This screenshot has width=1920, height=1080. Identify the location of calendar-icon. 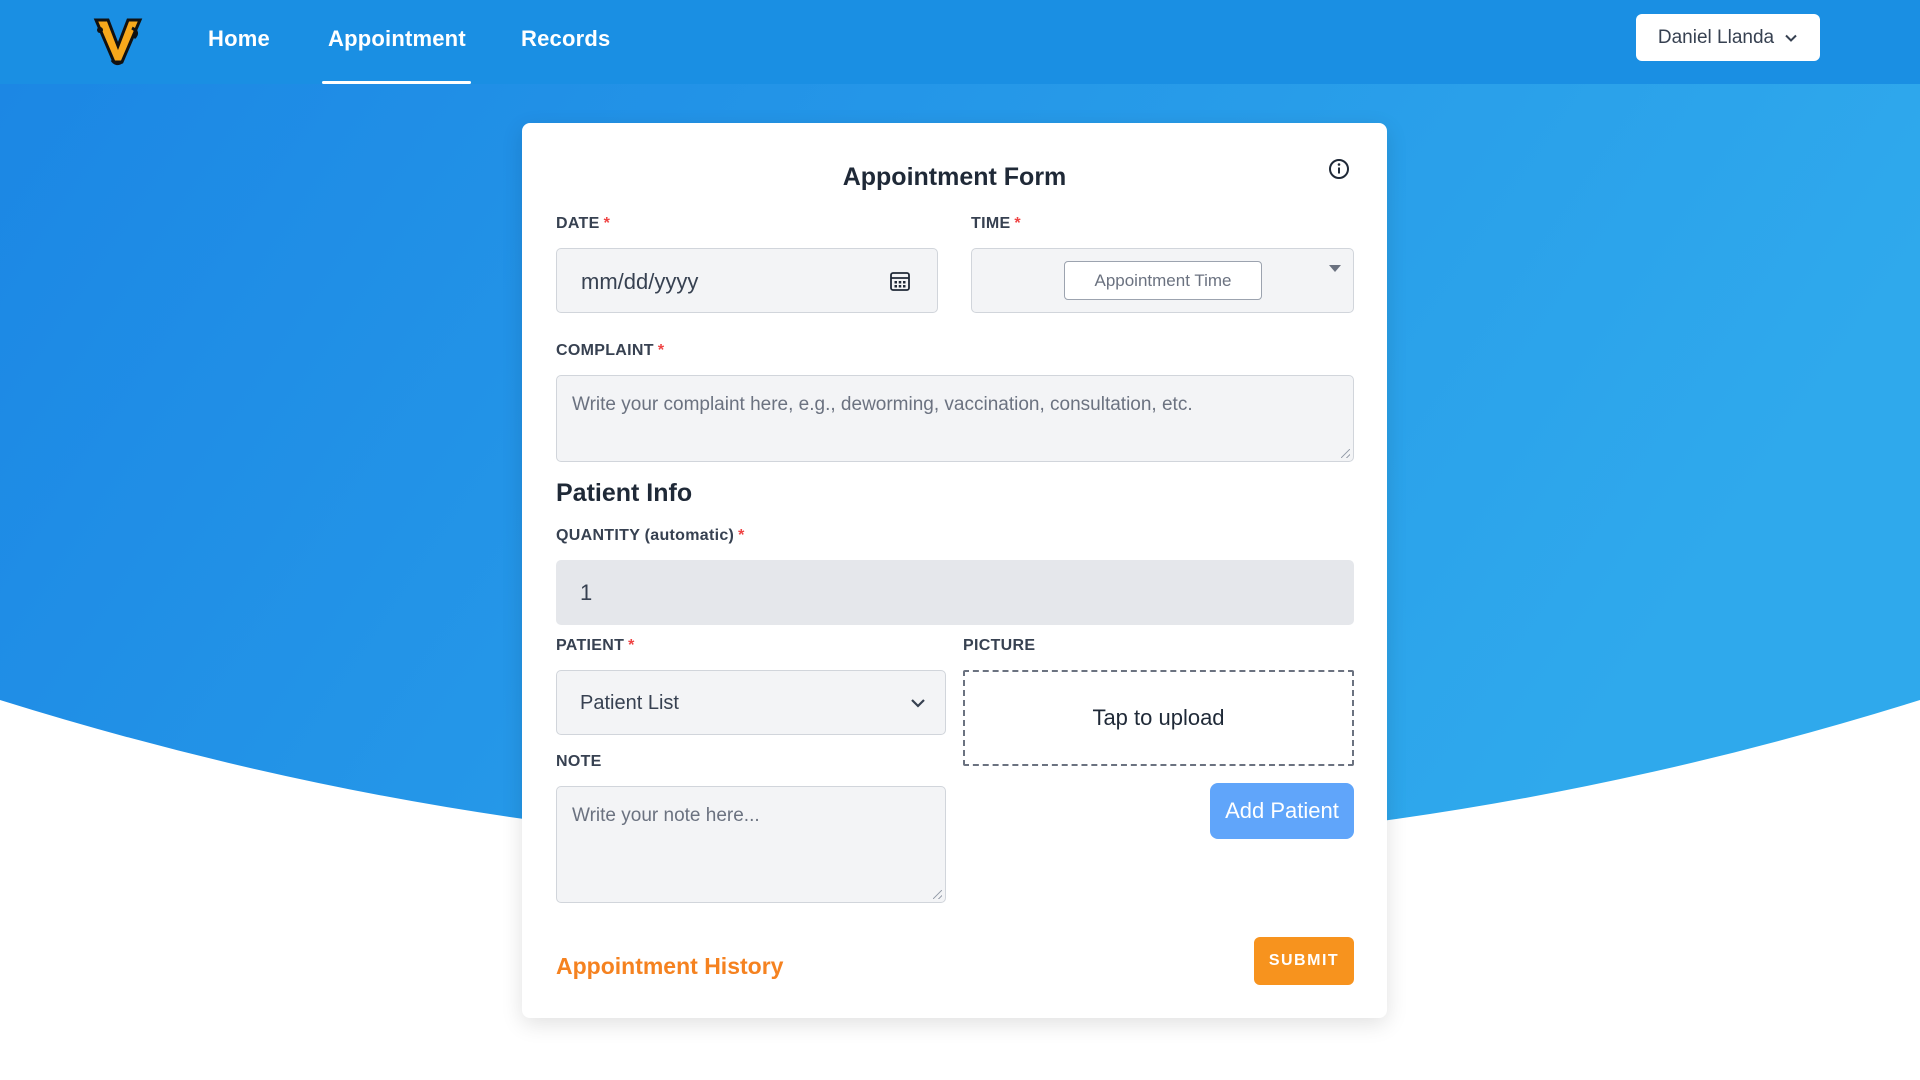
(900, 281).